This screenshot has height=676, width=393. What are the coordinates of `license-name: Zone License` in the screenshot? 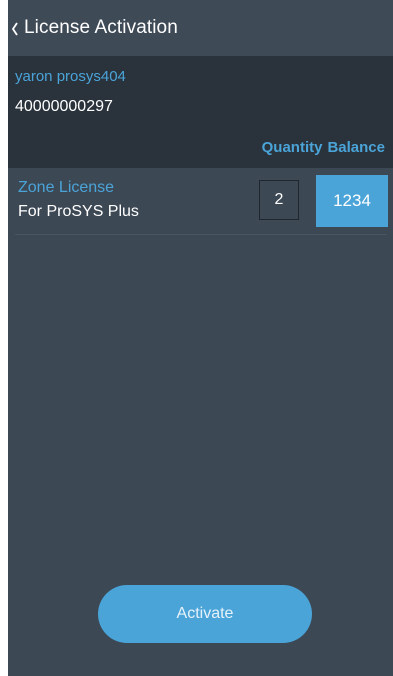 It's located at (66, 187).